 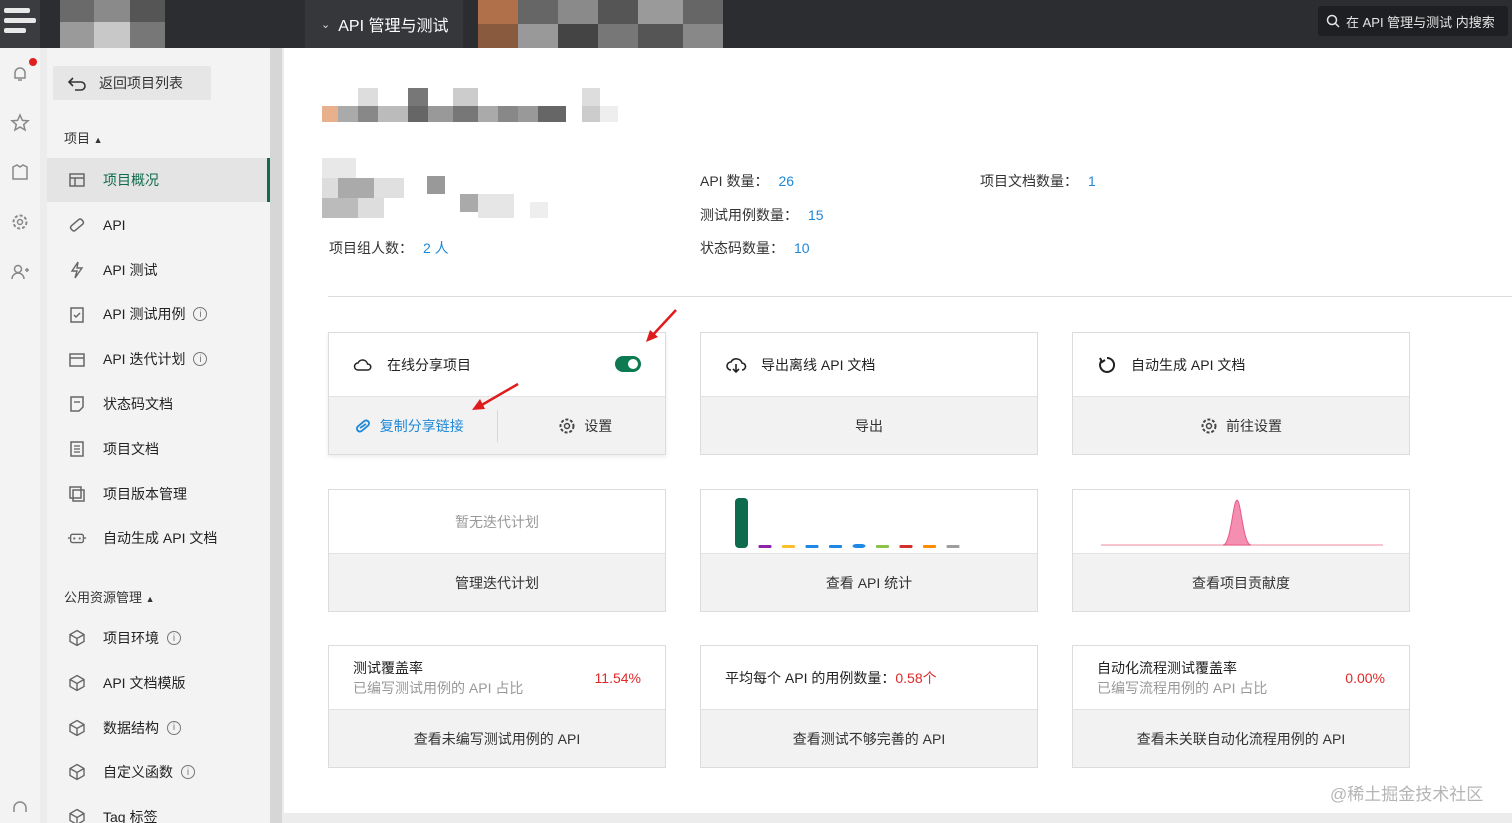 What do you see at coordinates (77, 359) in the screenshot?
I see `calendar-icon` at bounding box center [77, 359].